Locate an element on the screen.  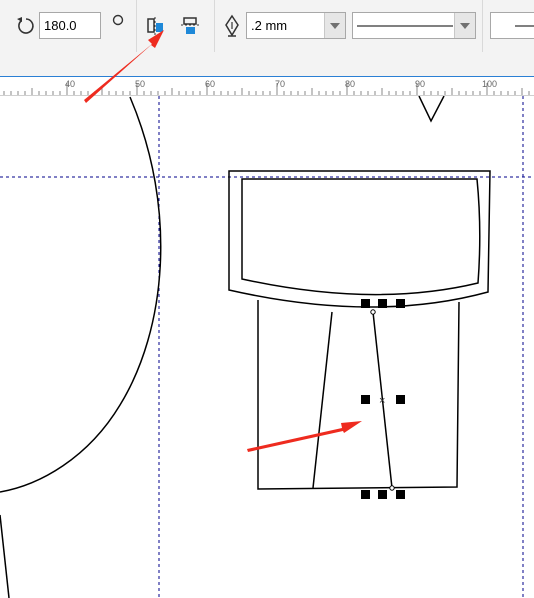
line-end-select is located at coordinates (512, 25).